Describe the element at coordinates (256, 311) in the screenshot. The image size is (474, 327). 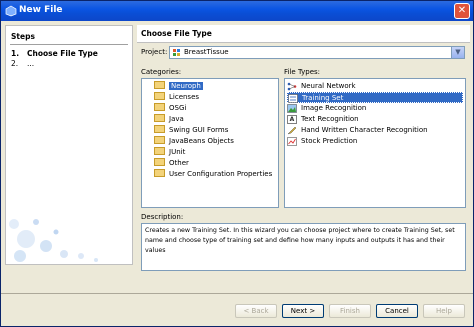
I see `back-button: < Back` at that location.